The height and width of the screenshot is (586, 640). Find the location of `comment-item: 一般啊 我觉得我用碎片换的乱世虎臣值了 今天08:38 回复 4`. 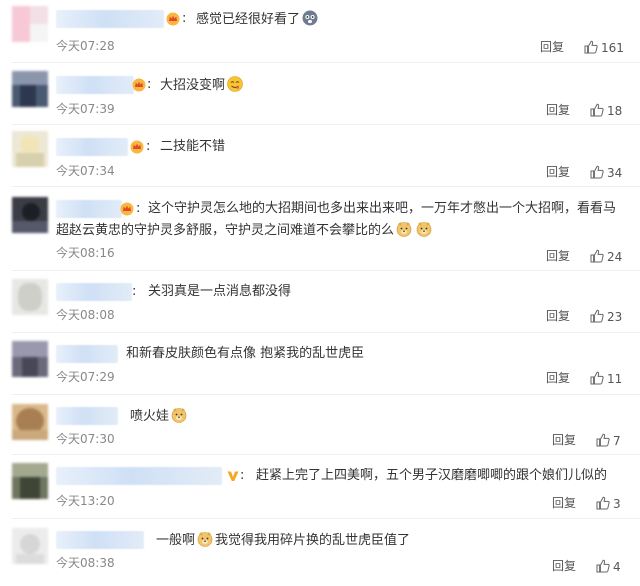

comment-item: 一般啊 我觉得我用碎片换的乱世虎臣值了 今天08:38 回复 4 is located at coordinates (320, 552).